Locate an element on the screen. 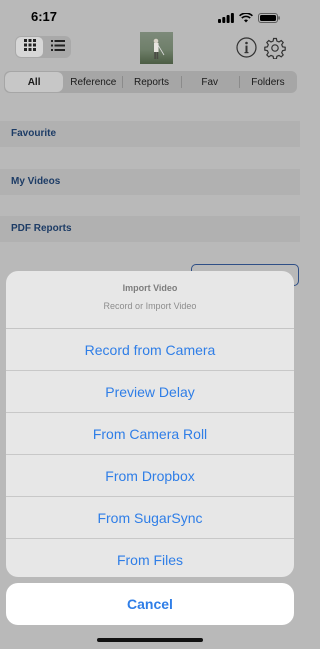 The image size is (320, 649). action-sheet-header: Import Video Record or Import Video is located at coordinates (150, 300).